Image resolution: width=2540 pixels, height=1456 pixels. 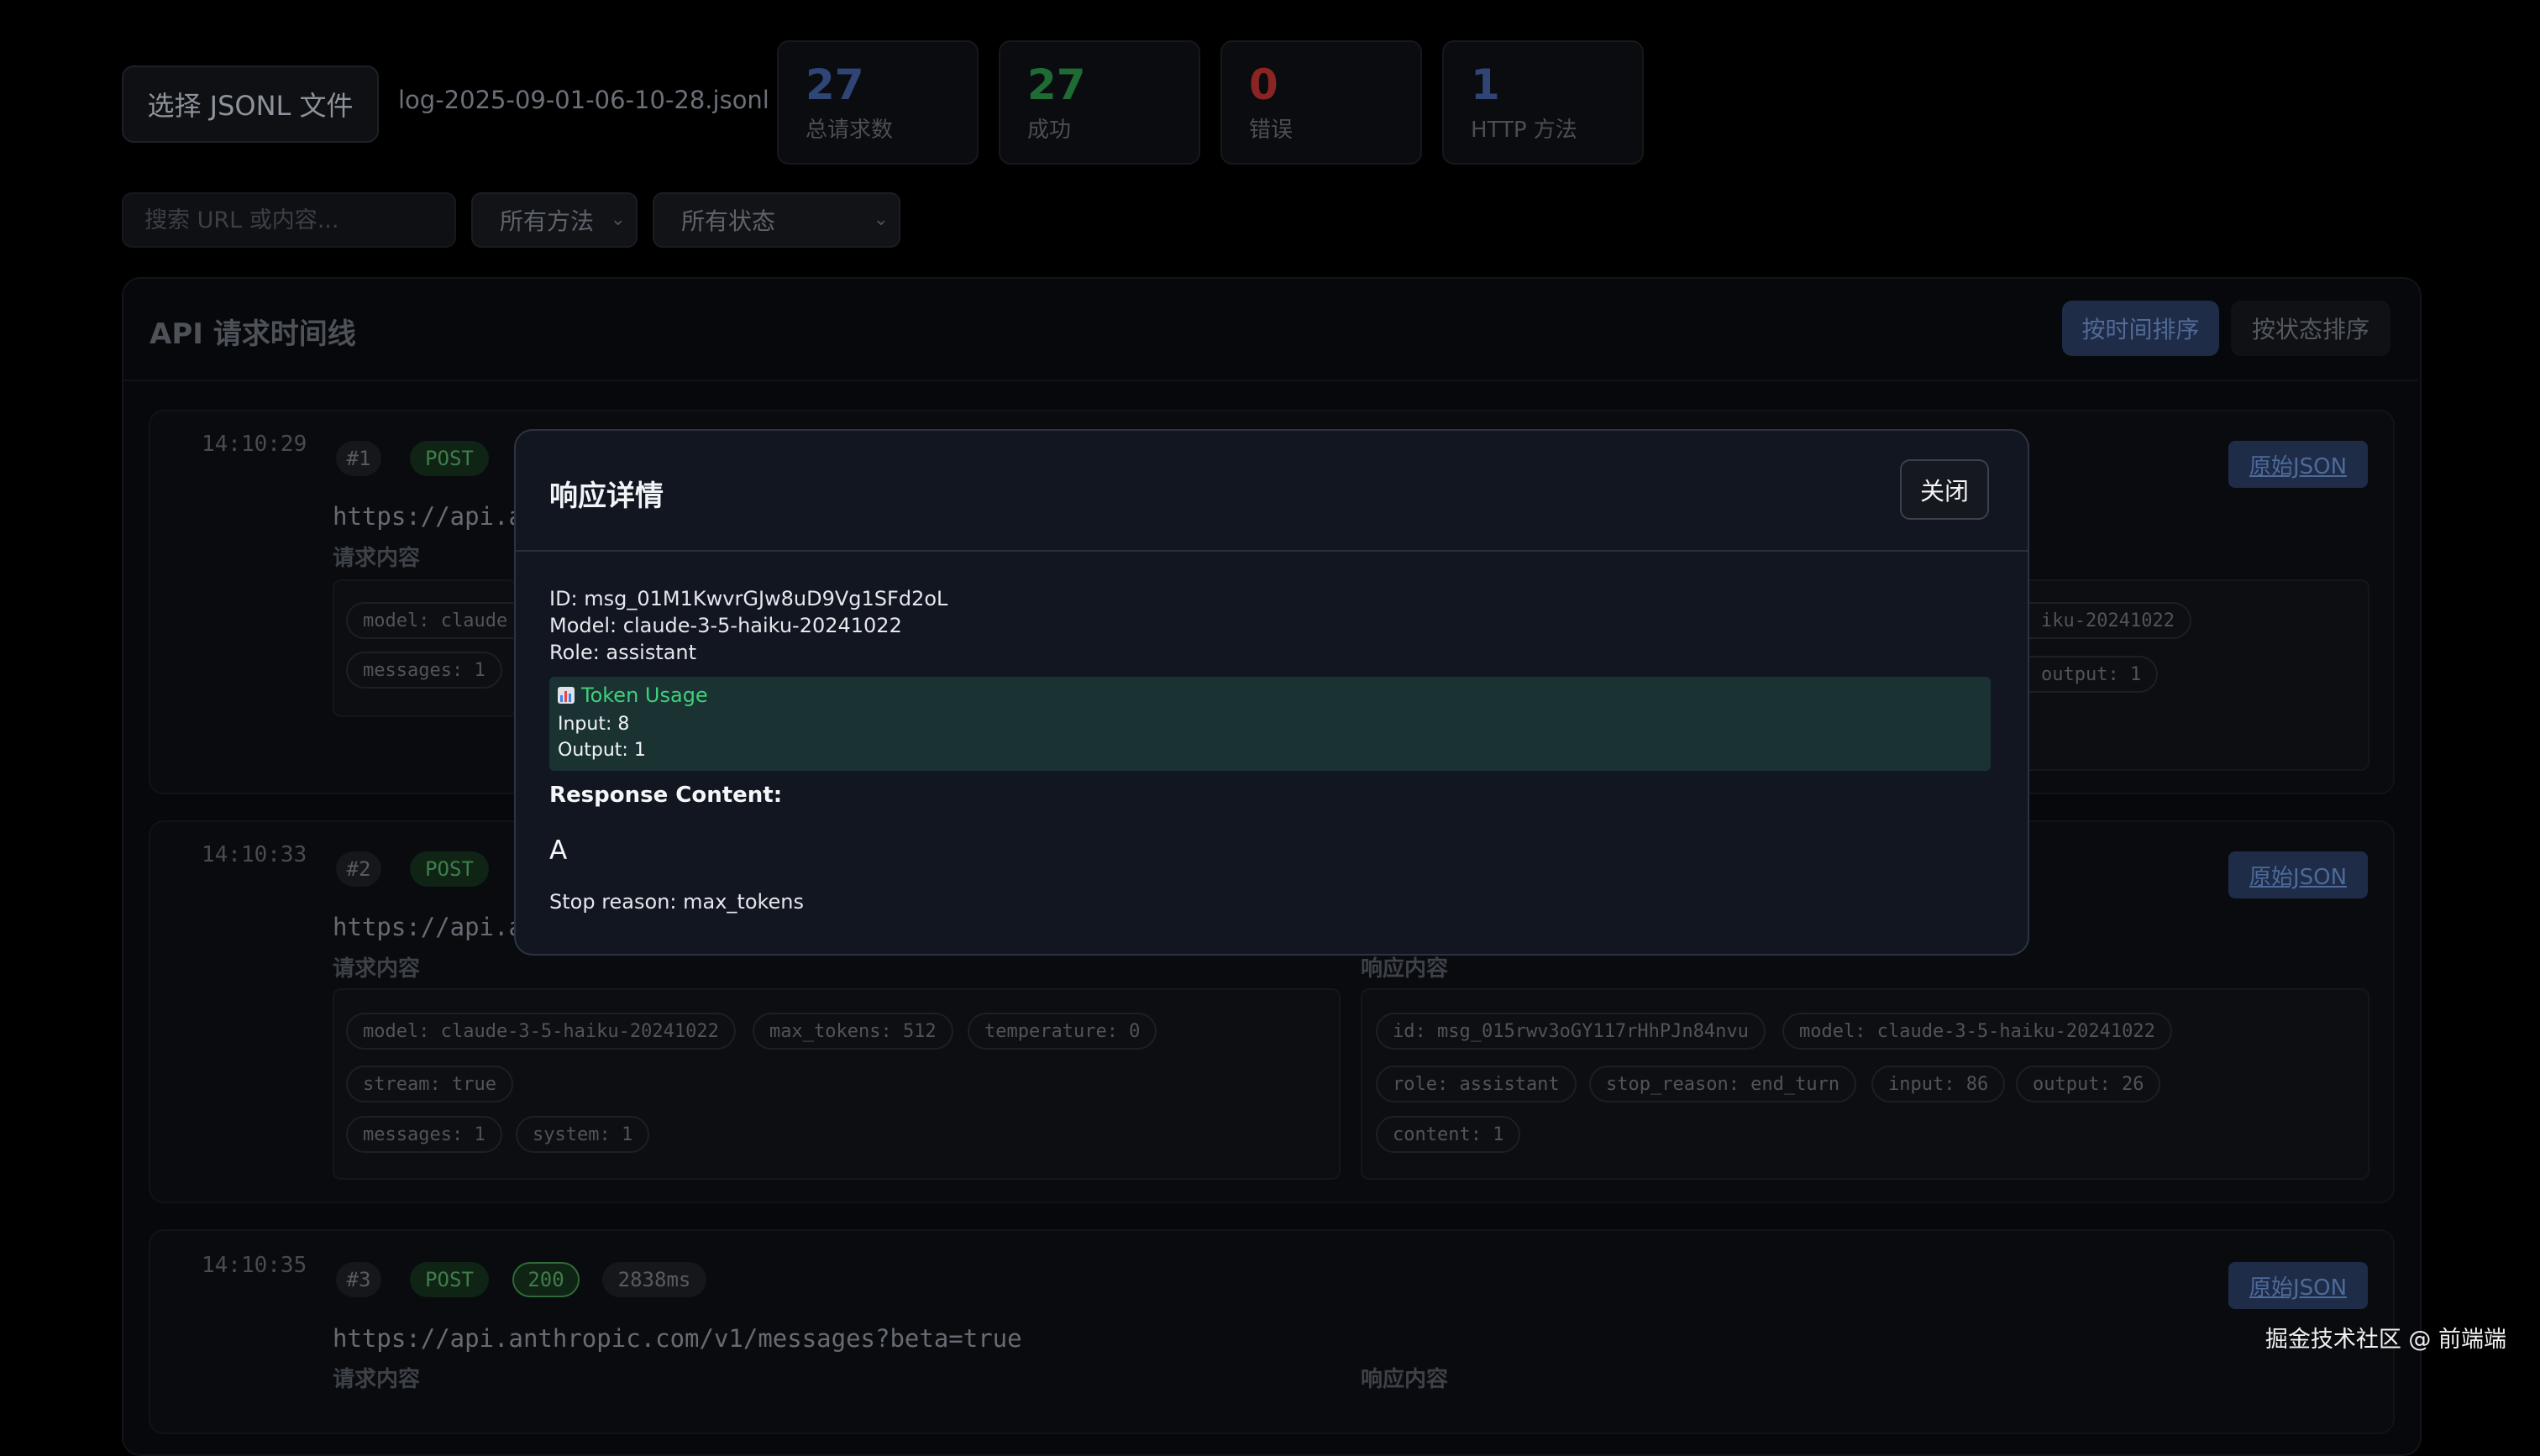 I want to click on method-select-value: 所有方法, so click(x=547, y=221).